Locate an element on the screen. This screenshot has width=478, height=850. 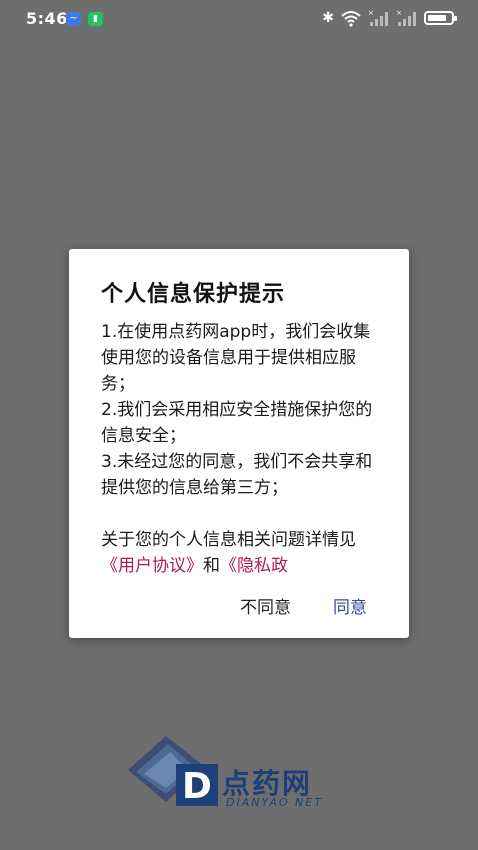
bluetooth-icon: ✱ is located at coordinates (328, 18).